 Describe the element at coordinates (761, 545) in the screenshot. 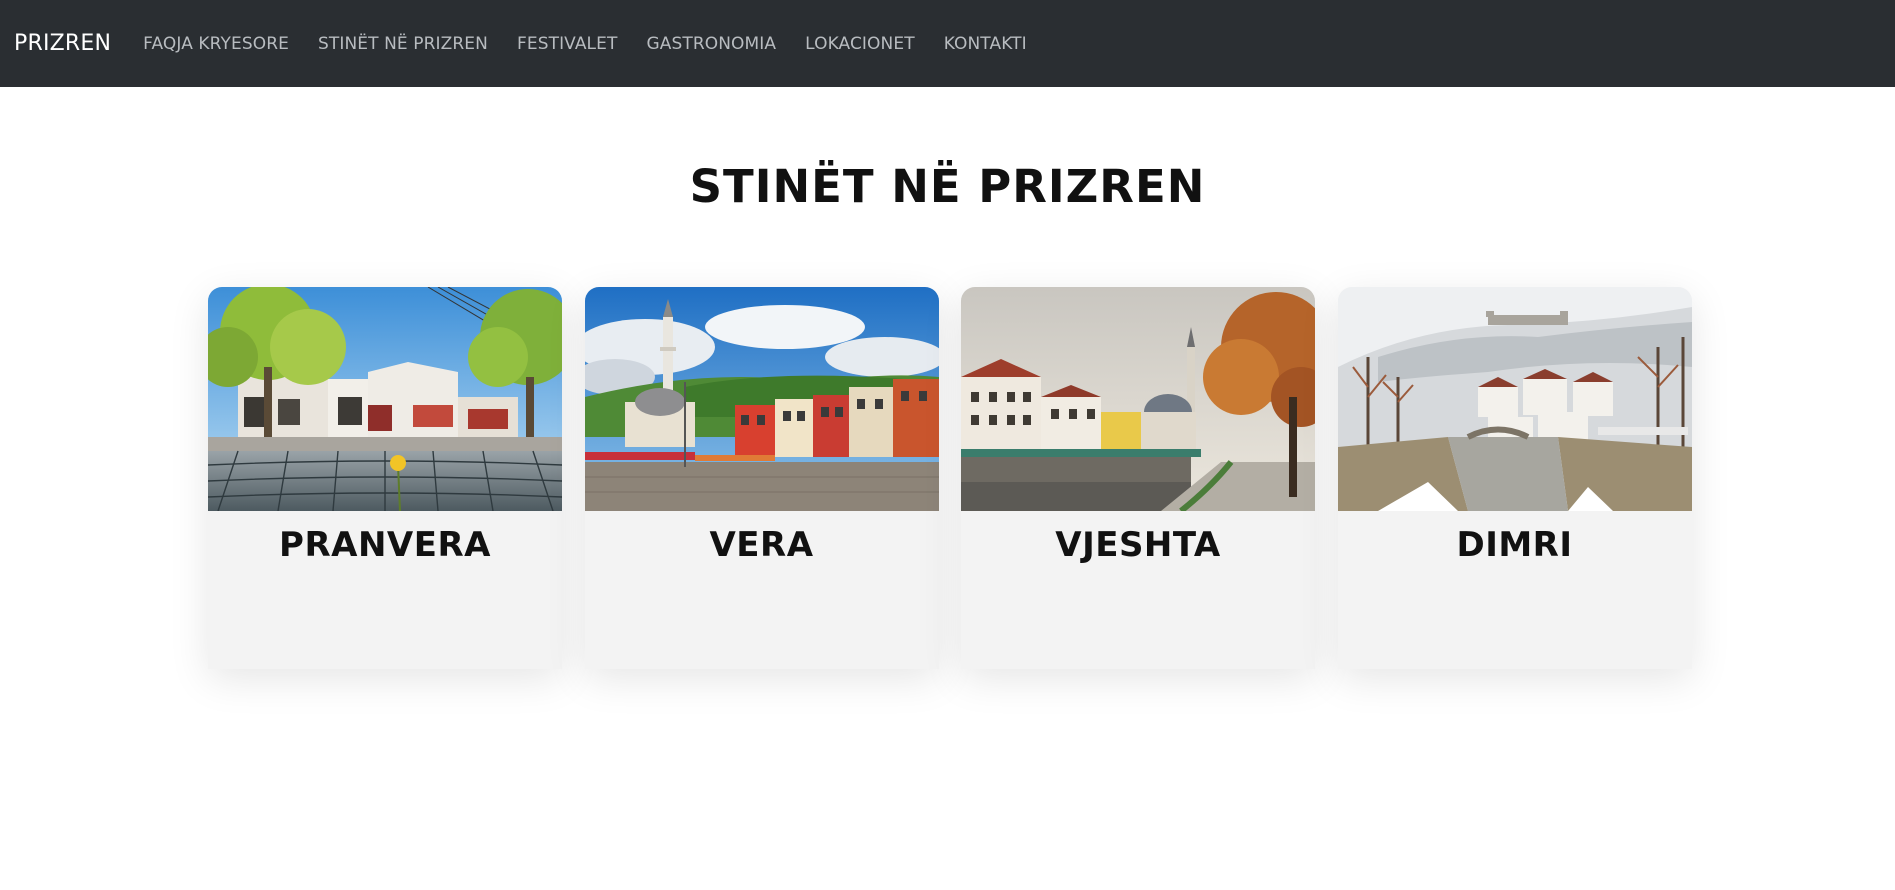

I see `season-title-summer: VERA` at that location.